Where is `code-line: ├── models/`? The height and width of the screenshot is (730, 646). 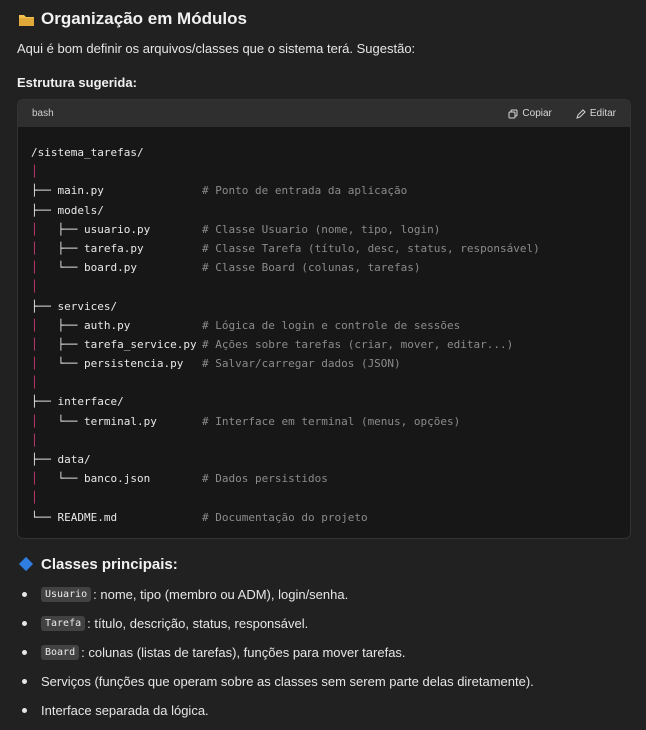 code-line: ├── models/ is located at coordinates (330, 210).